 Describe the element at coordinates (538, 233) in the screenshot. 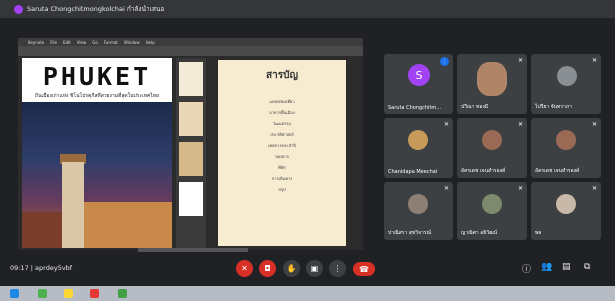

I see `participant-name: พล` at that location.